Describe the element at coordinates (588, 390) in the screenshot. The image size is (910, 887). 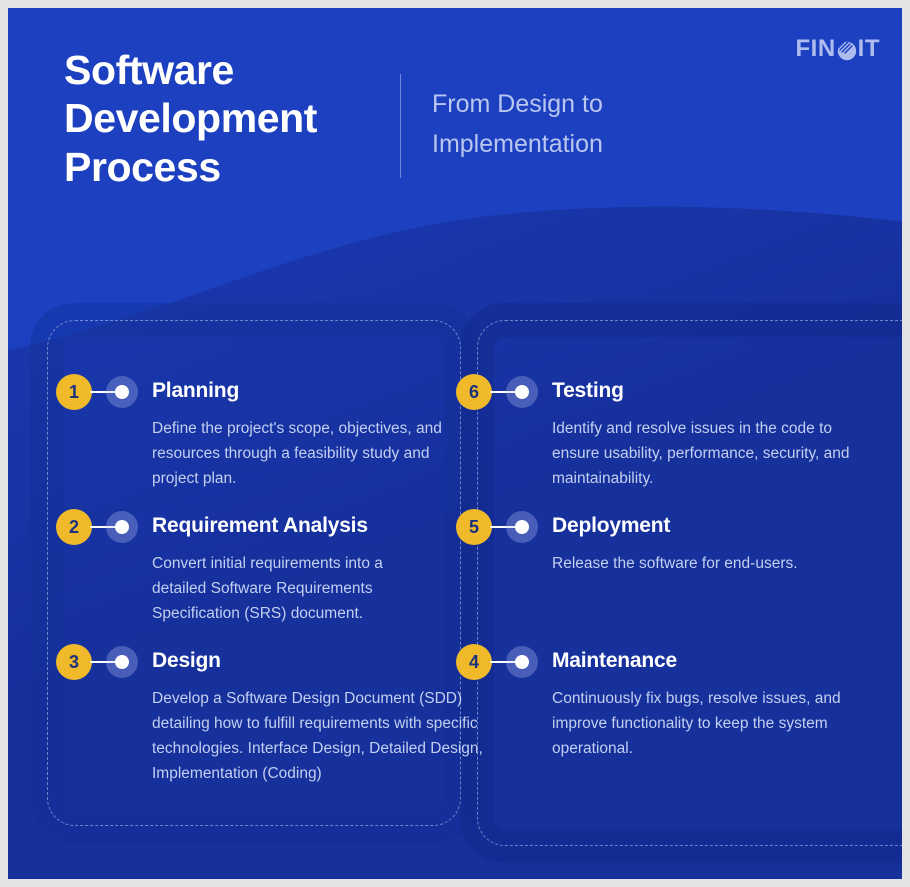
I see `step-title: Testing` at that location.